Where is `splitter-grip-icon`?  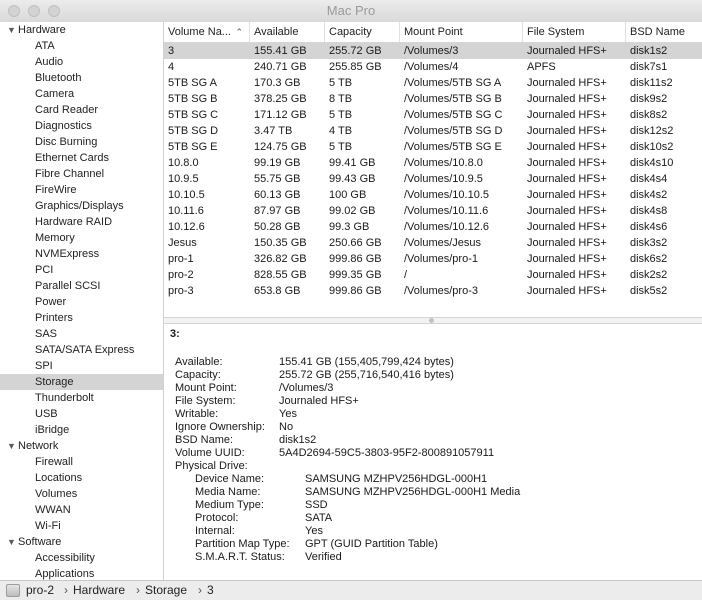 splitter-grip-icon is located at coordinates (431, 320).